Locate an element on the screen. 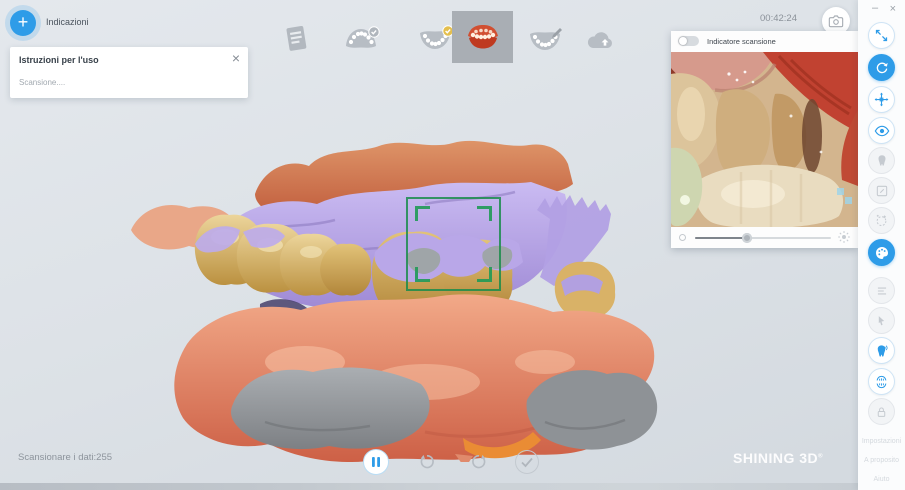 The height and width of the screenshot is (490, 905). scan-indicator-box is located at coordinates (453, 244).